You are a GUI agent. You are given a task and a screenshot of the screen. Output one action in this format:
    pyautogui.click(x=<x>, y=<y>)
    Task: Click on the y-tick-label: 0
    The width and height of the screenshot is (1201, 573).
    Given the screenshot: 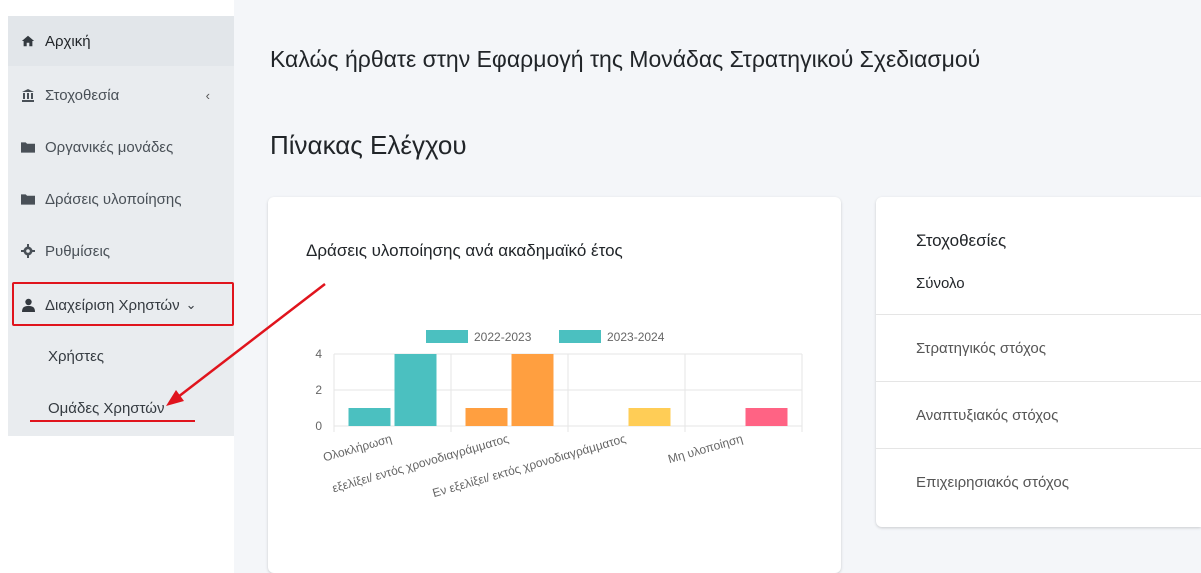 What is the action you would take?
    pyautogui.click(x=318, y=426)
    